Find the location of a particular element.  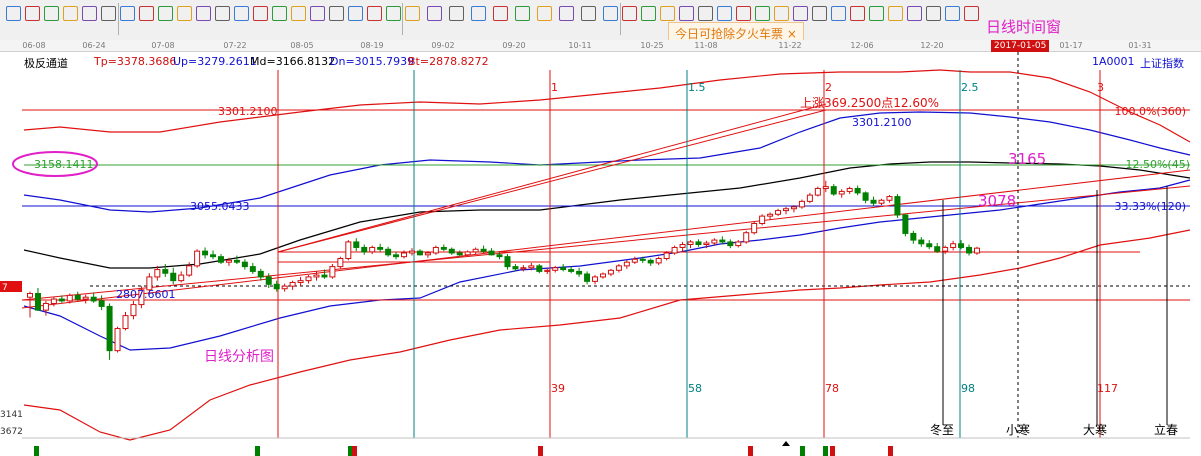

fib-label-100: 100.0%(360) is located at coordinates (1150, 111).